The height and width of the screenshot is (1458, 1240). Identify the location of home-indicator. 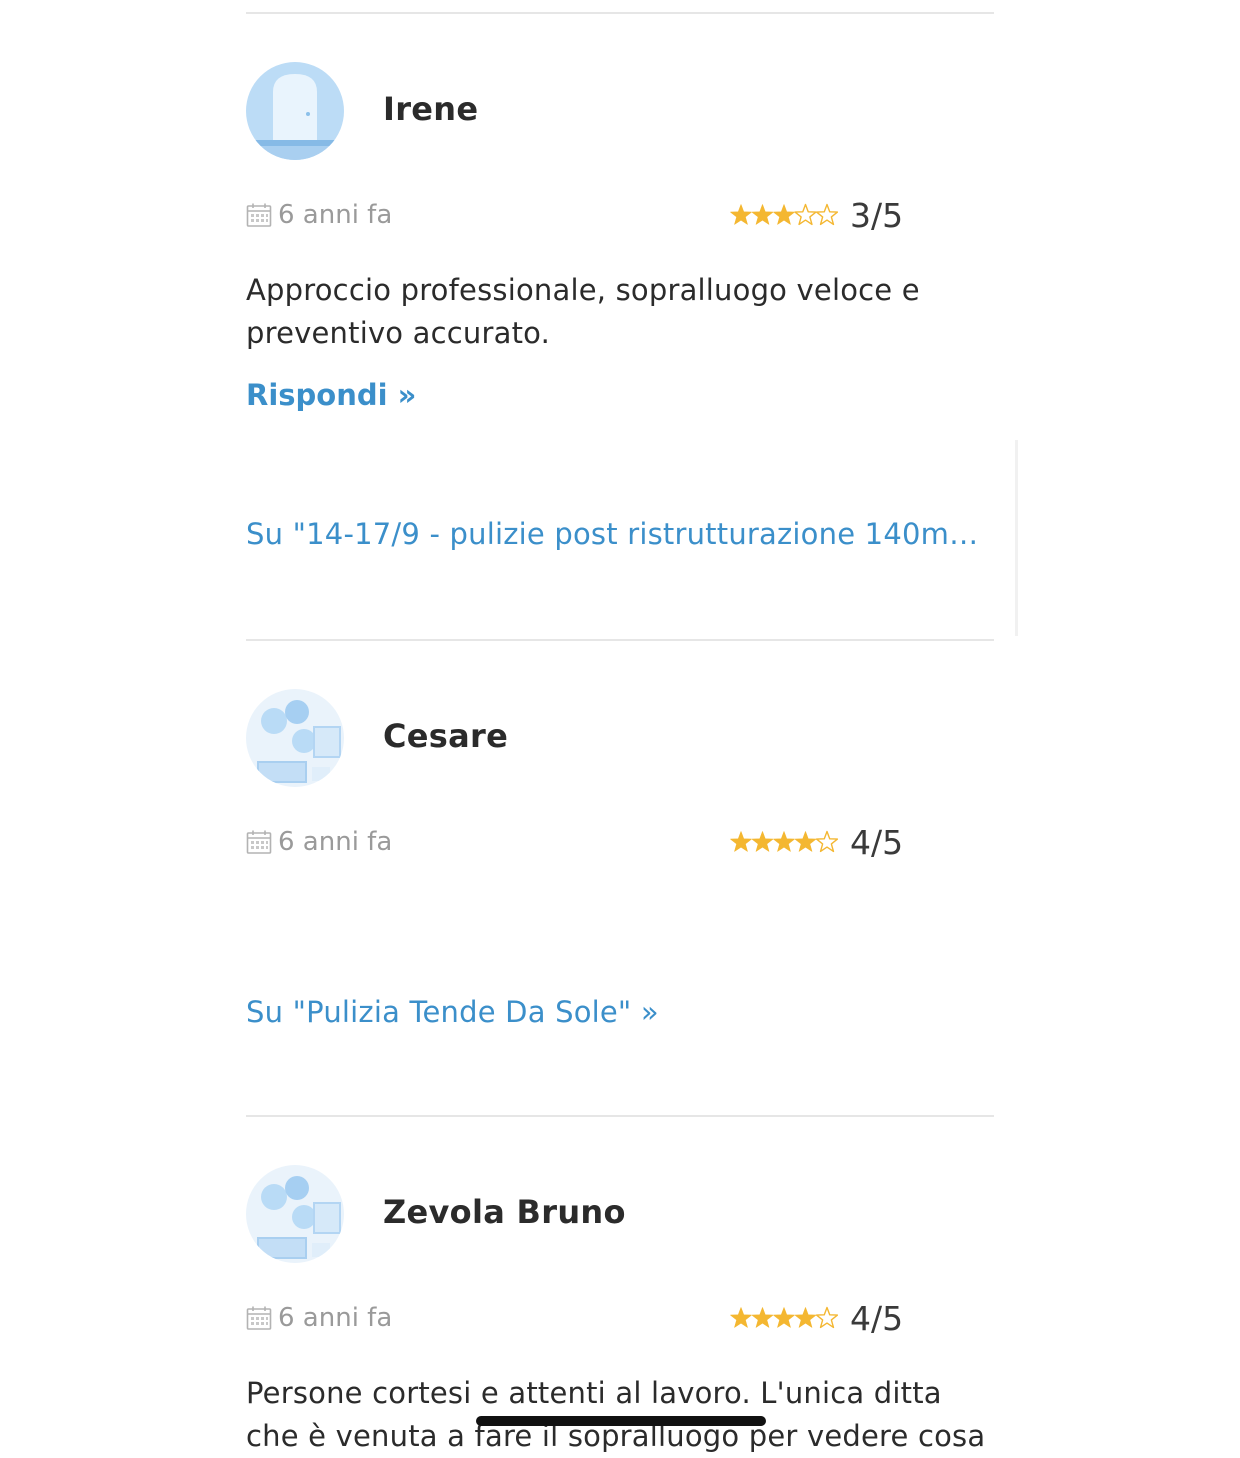
(621, 1421).